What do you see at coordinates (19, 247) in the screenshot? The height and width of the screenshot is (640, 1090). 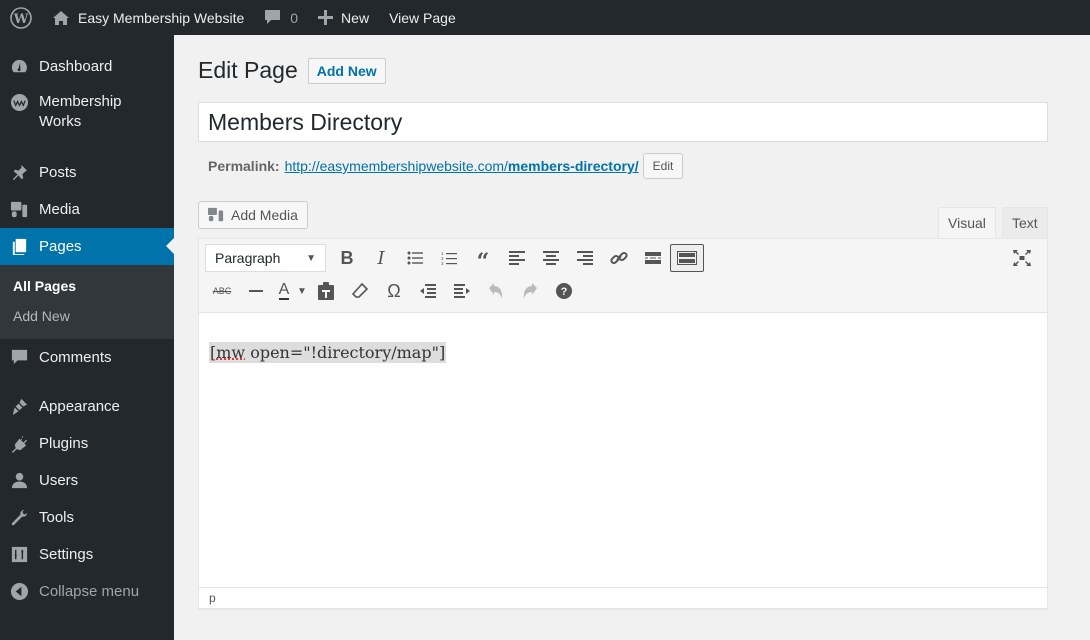 I see `pages-icon` at bounding box center [19, 247].